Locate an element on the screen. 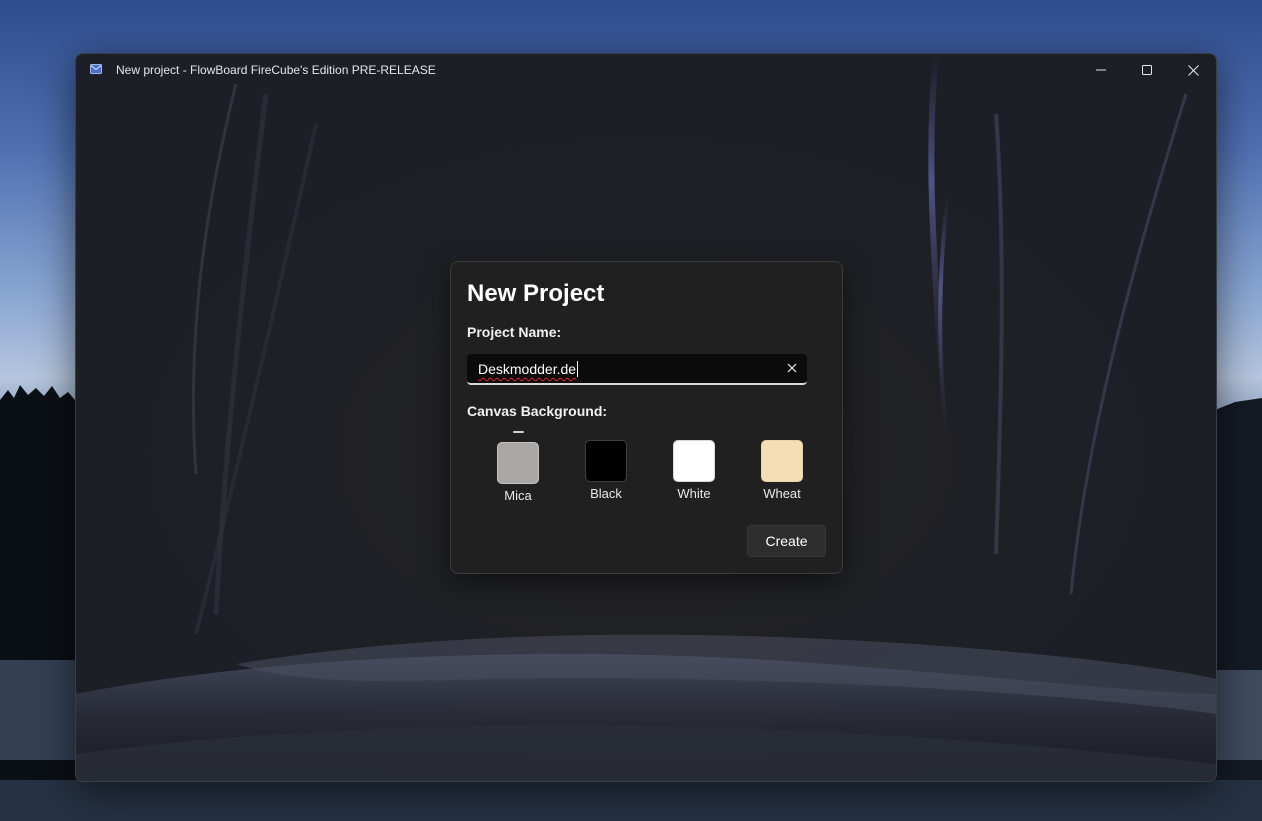 This screenshot has height=821, width=1262. project-name-value: Deskmodder.de is located at coordinates (527, 369).